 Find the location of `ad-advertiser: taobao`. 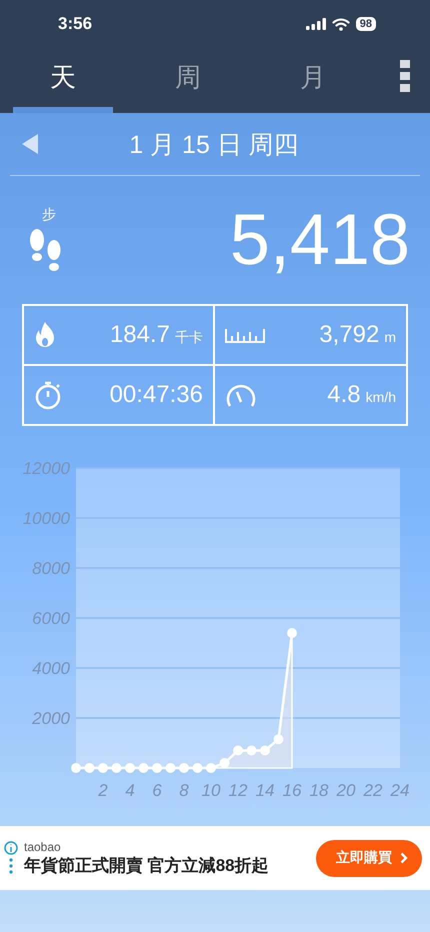

ad-advertiser: taobao is located at coordinates (43, 847).